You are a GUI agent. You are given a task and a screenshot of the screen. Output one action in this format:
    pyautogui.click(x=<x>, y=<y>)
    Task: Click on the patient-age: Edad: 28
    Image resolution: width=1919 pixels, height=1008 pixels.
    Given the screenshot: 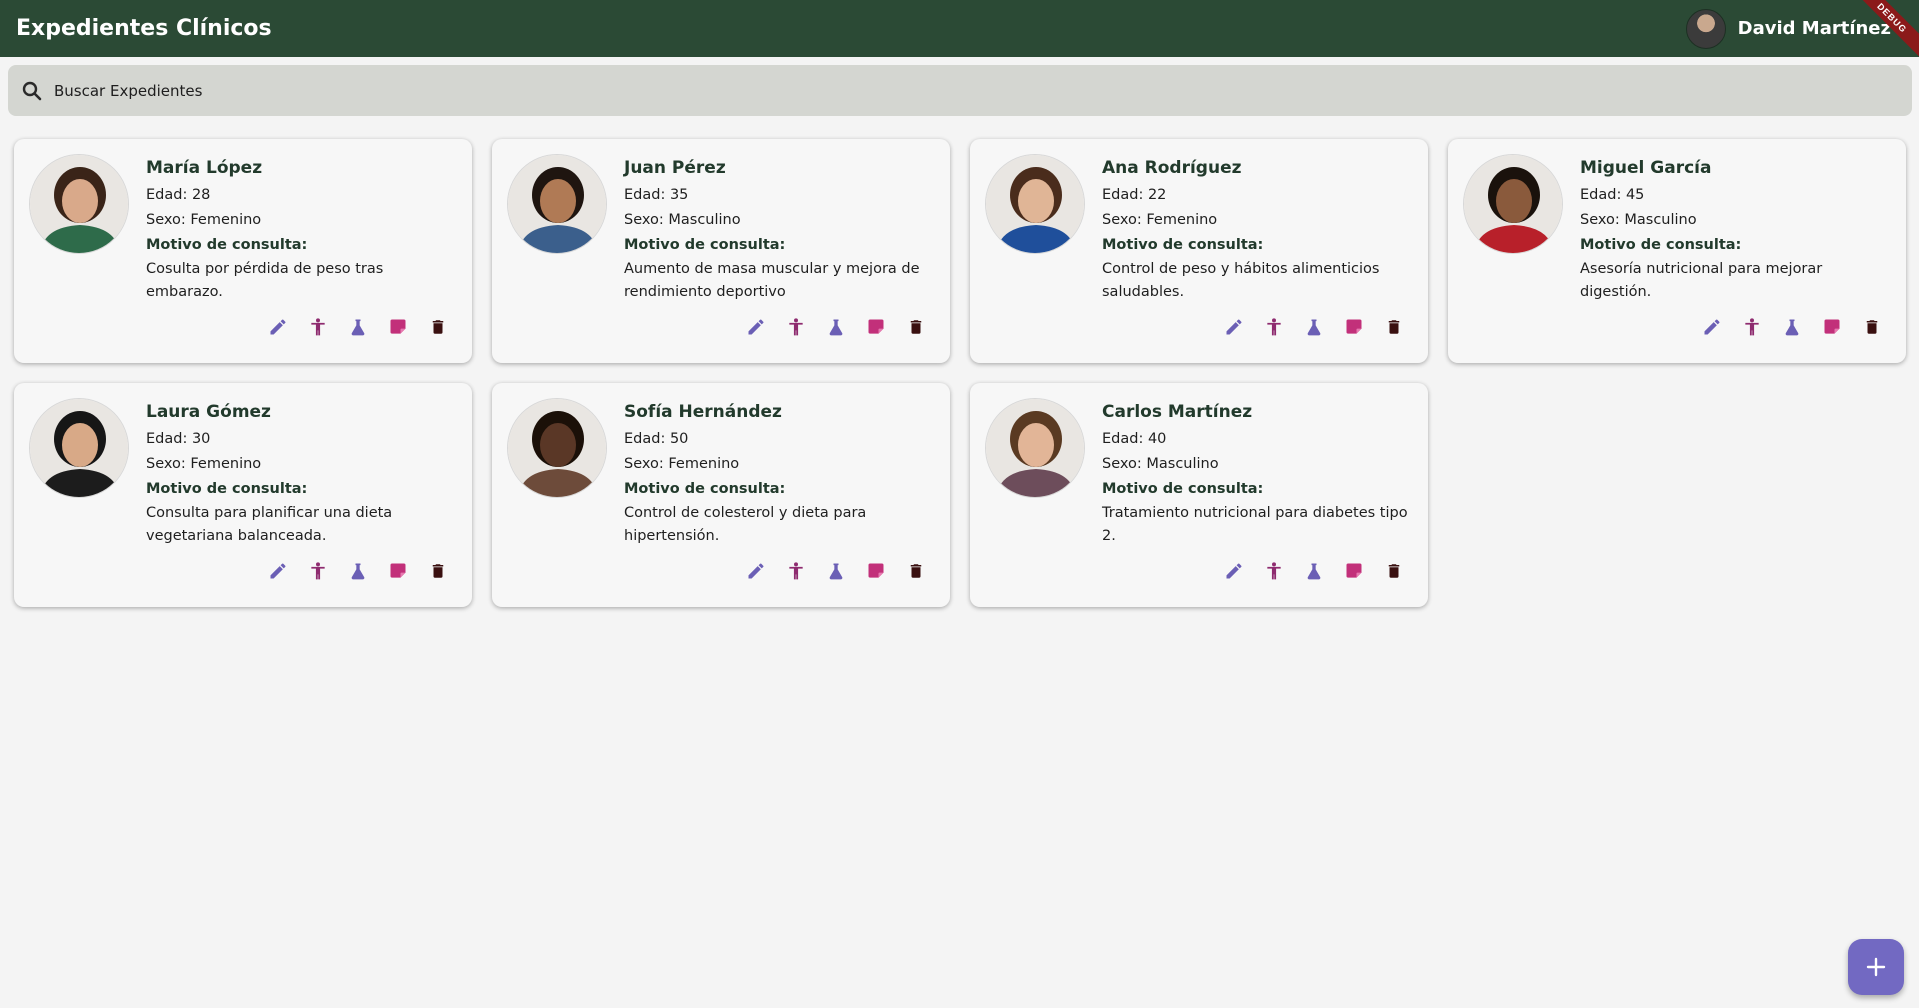 What is the action you would take?
    pyautogui.click(x=178, y=195)
    